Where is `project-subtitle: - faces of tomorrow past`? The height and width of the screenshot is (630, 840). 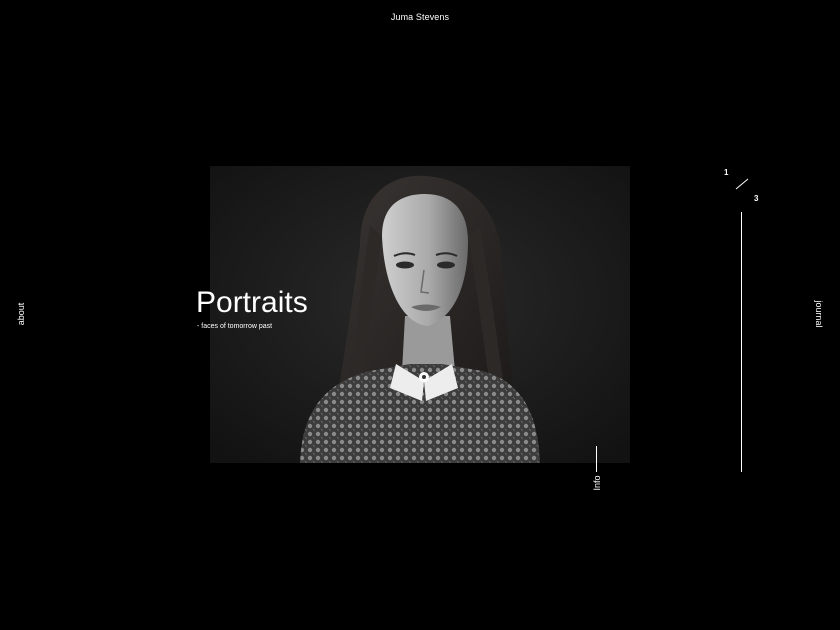 project-subtitle: - faces of tomorrow past is located at coordinates (235, 326).